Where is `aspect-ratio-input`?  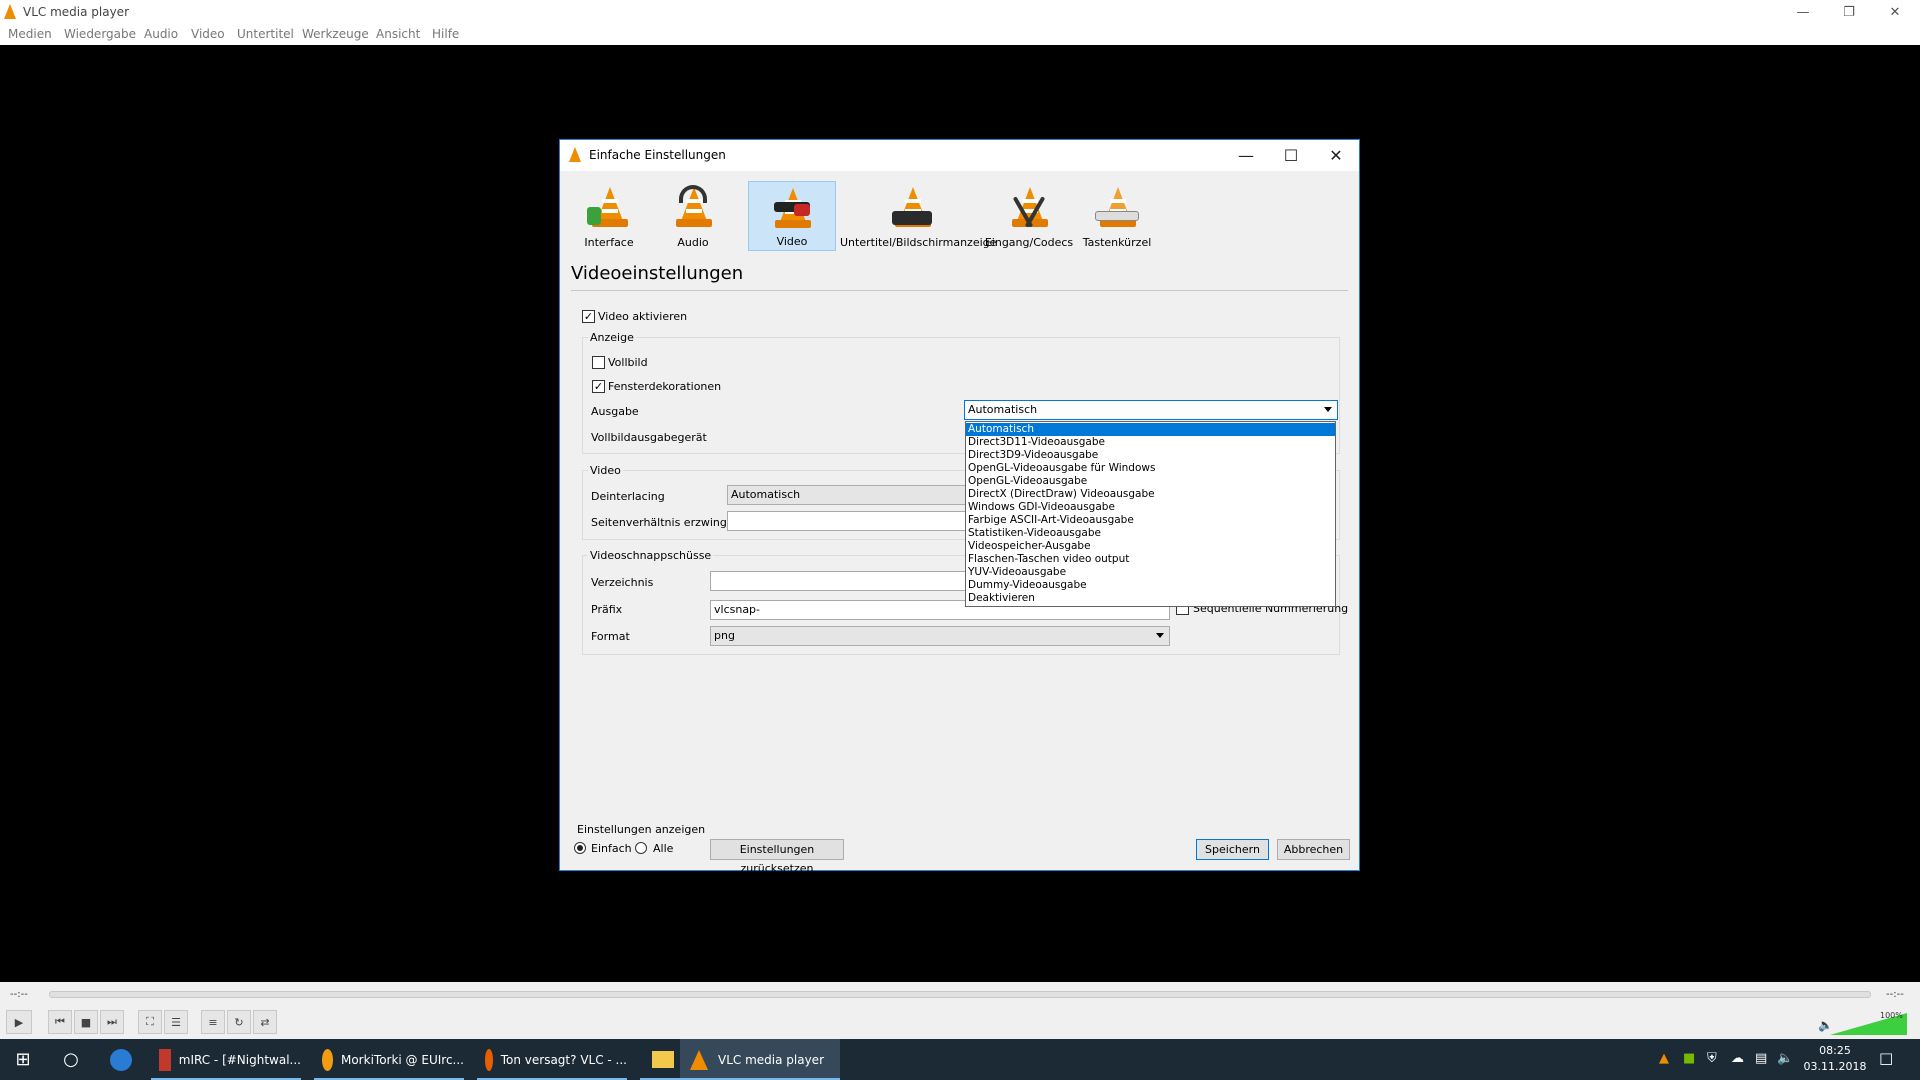 aspect-ratio-input is located at coordinates (847, 521).